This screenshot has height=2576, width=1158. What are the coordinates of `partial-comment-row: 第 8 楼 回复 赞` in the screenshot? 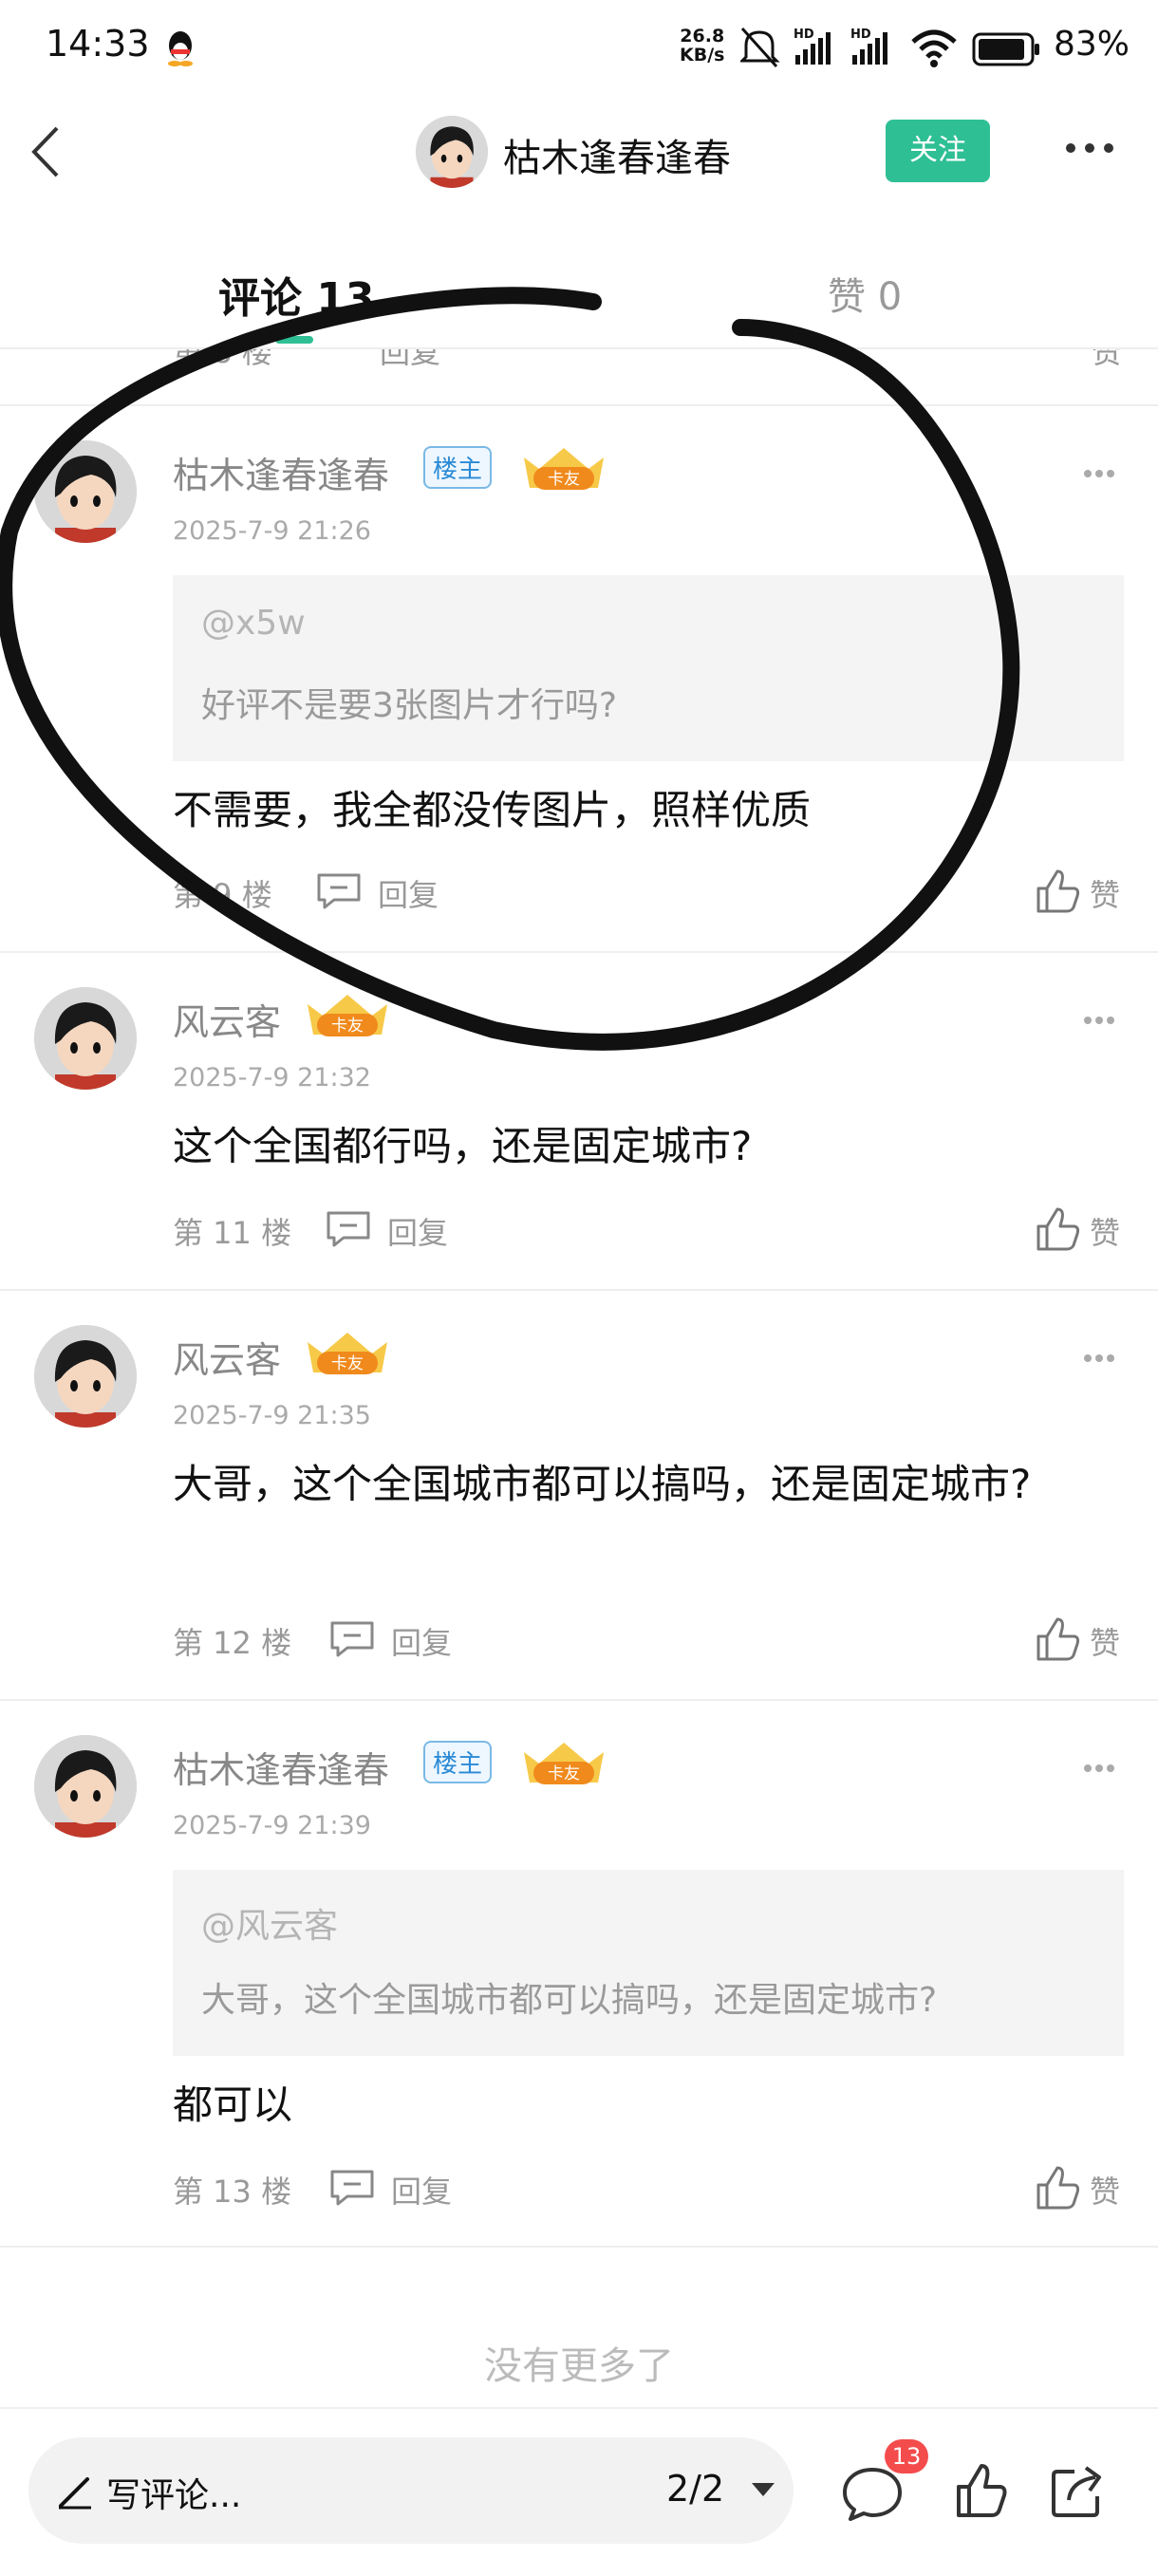 It's located at (579, 375).